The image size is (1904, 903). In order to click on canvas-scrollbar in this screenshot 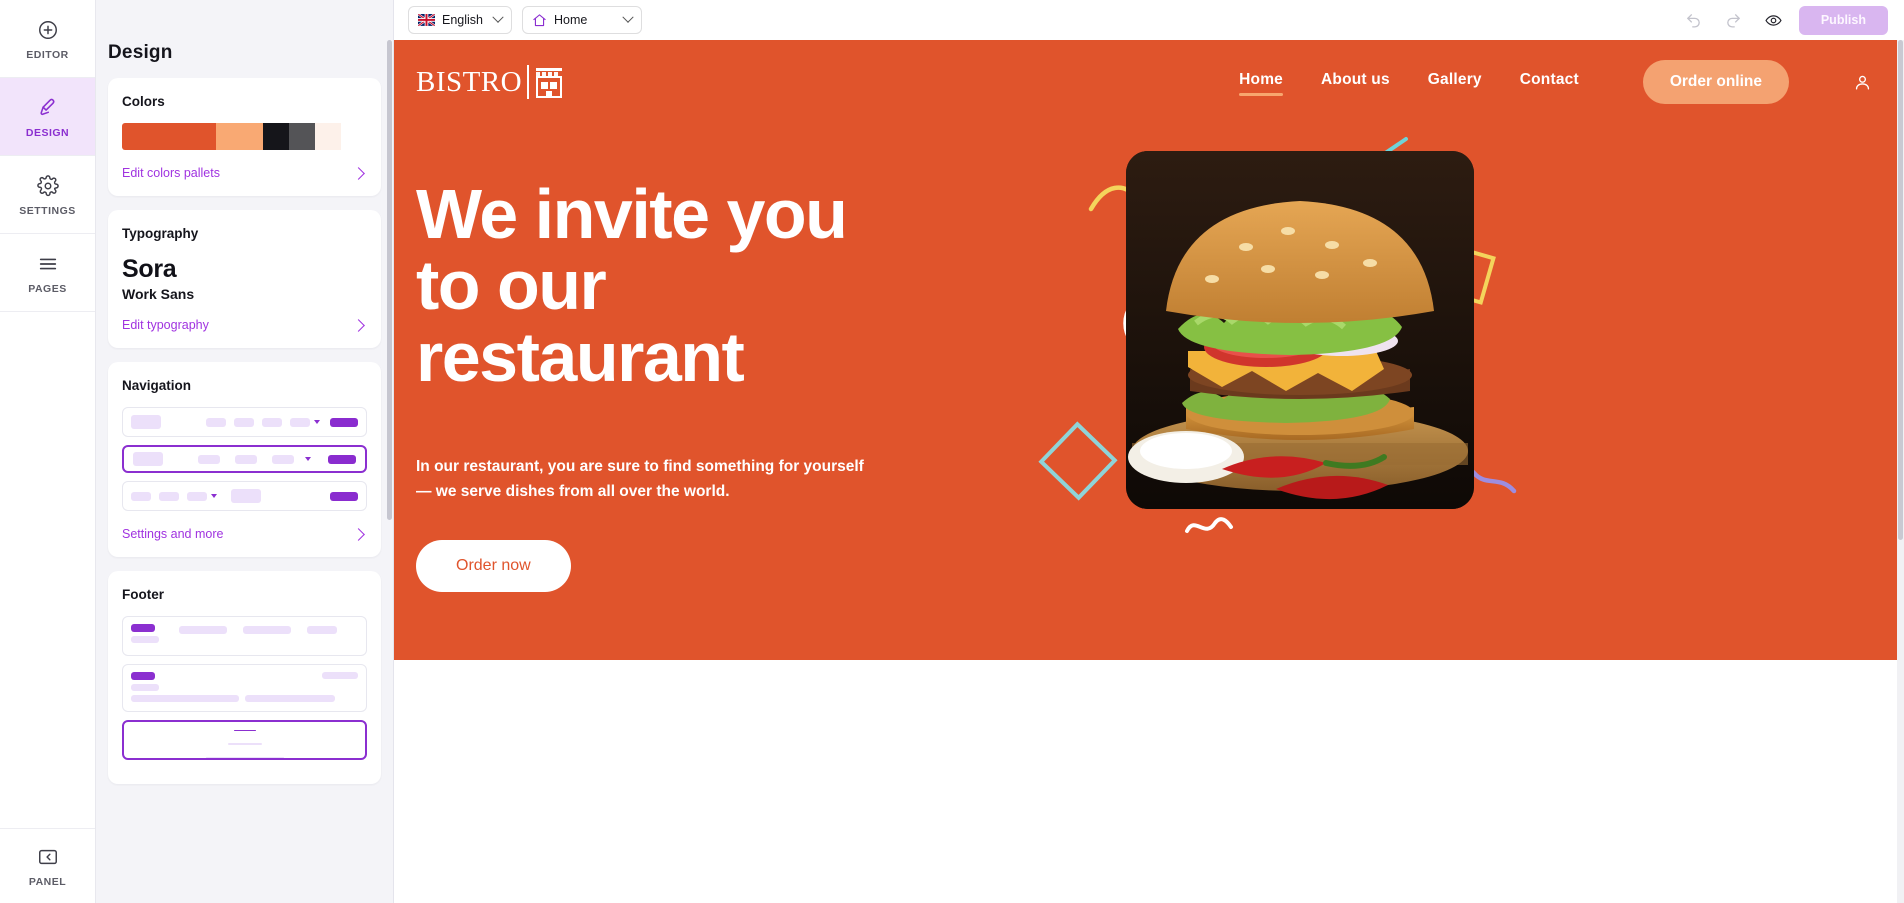, I will do `click(1900, 471)`.